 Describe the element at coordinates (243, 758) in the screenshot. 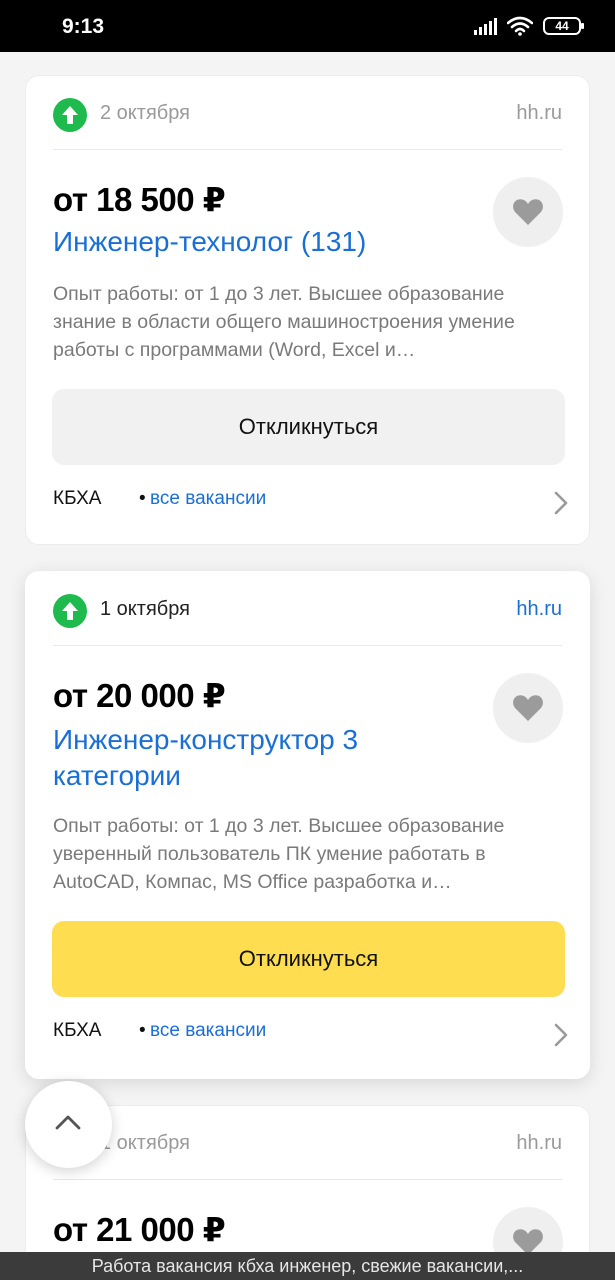

I see `vacancy-title-link: Инженер-конструктор 3 категории` at that location.